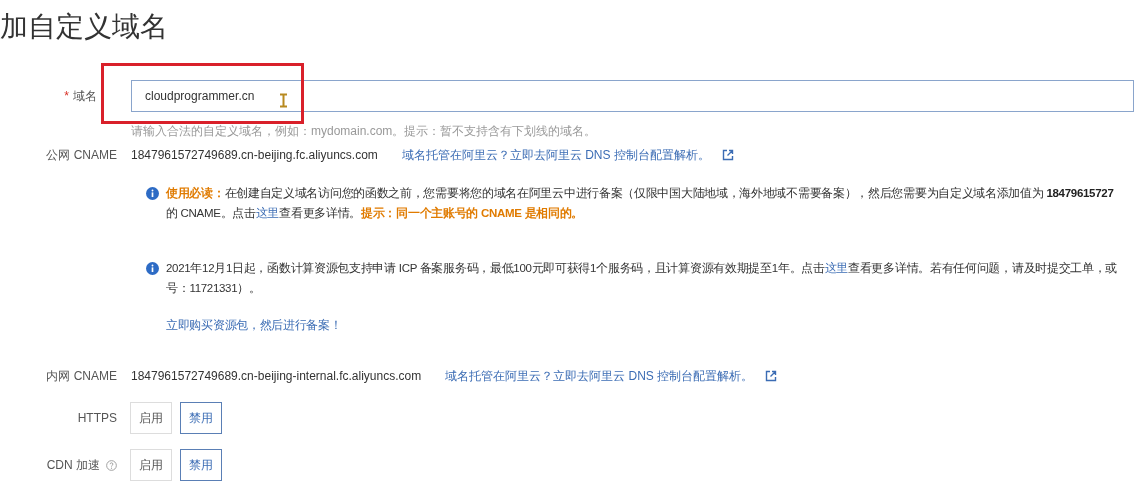 The width and height of the screenshot is (1134, 497). Describe the element at coordinates (213, 288) in the screenshot. I see `notice-text: 号：11721331）。` at that location.